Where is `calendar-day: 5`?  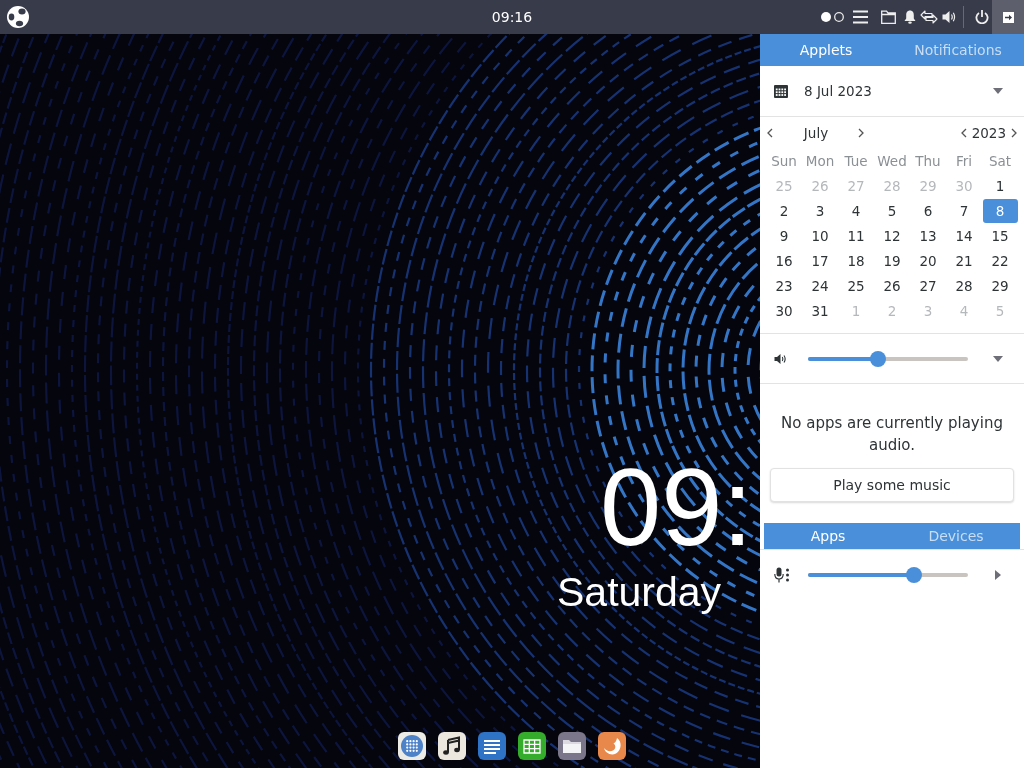
calendar-day: 5 is located at coordinates (892, 210).